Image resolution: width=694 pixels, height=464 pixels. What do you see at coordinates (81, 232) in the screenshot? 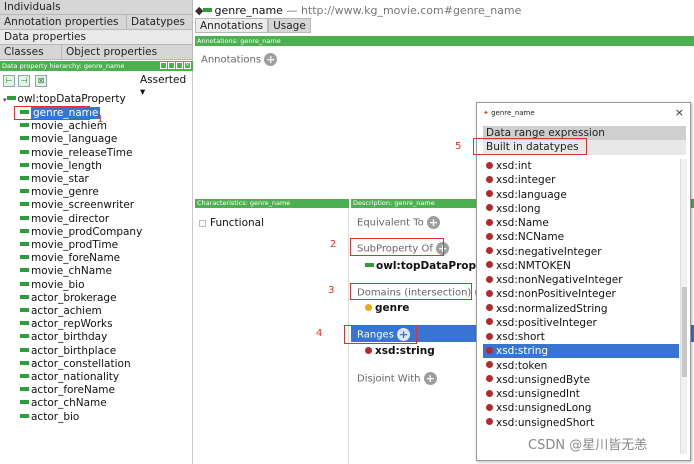
I see `tree-item: movie_prodCompany` at bounding box center [81, 232].